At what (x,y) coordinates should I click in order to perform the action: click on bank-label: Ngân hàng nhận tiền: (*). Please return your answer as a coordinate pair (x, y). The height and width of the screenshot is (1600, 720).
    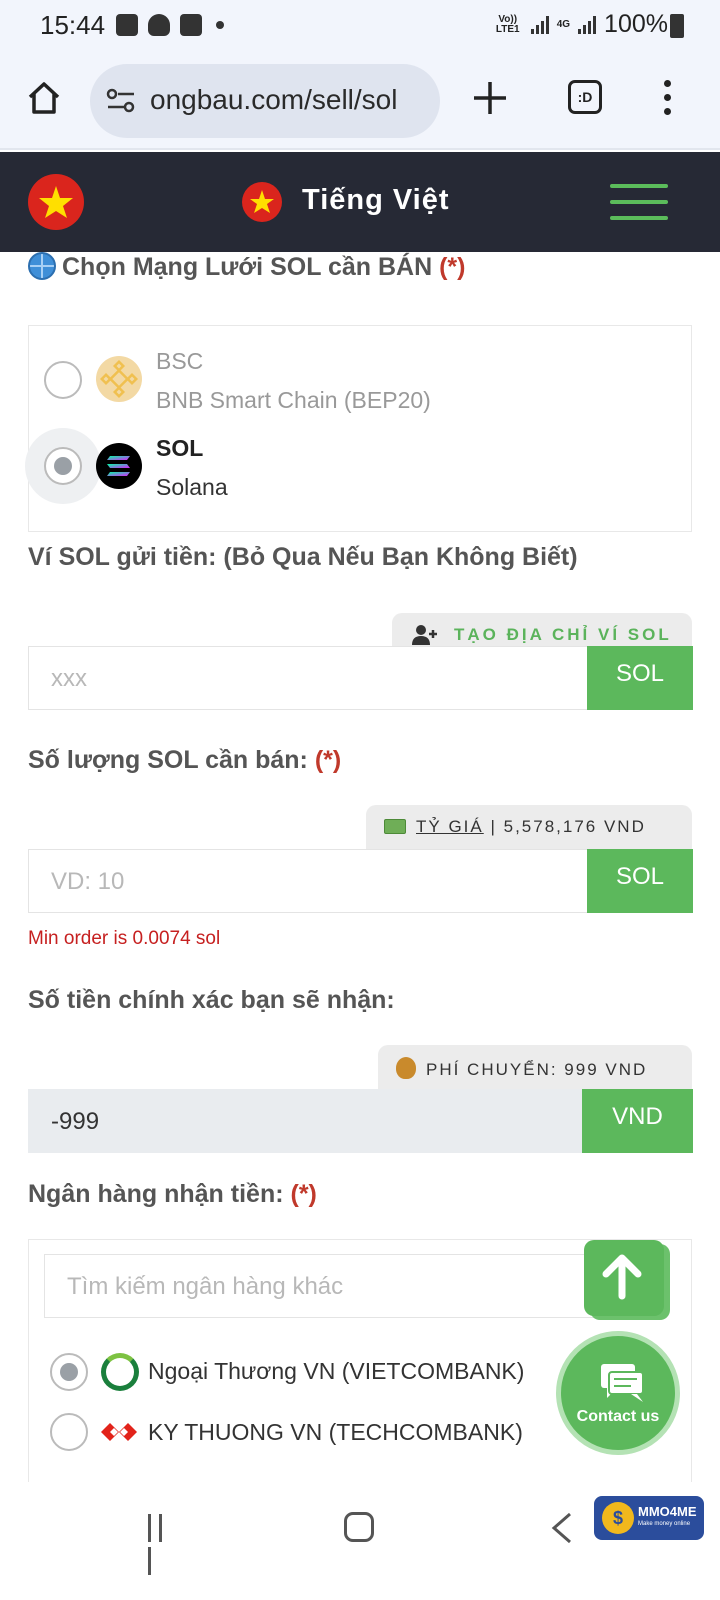
    Looking at the image, I should click on (172, 1194).